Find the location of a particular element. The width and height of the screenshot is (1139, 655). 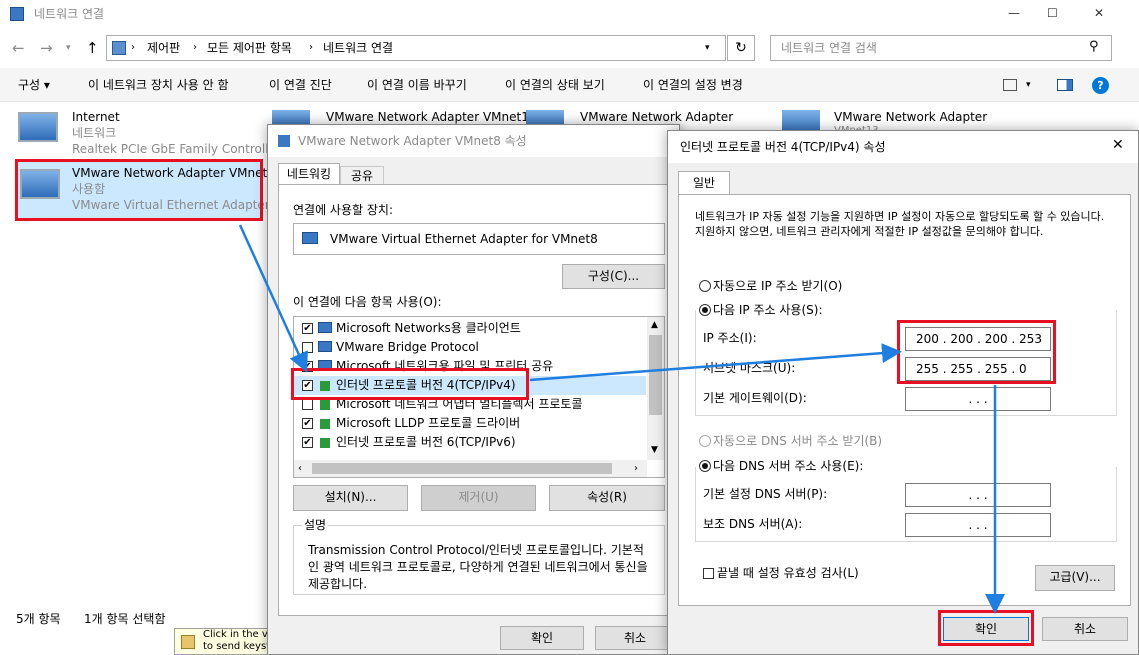

arrow-item-to-ip is located at coordinates (715, 362).